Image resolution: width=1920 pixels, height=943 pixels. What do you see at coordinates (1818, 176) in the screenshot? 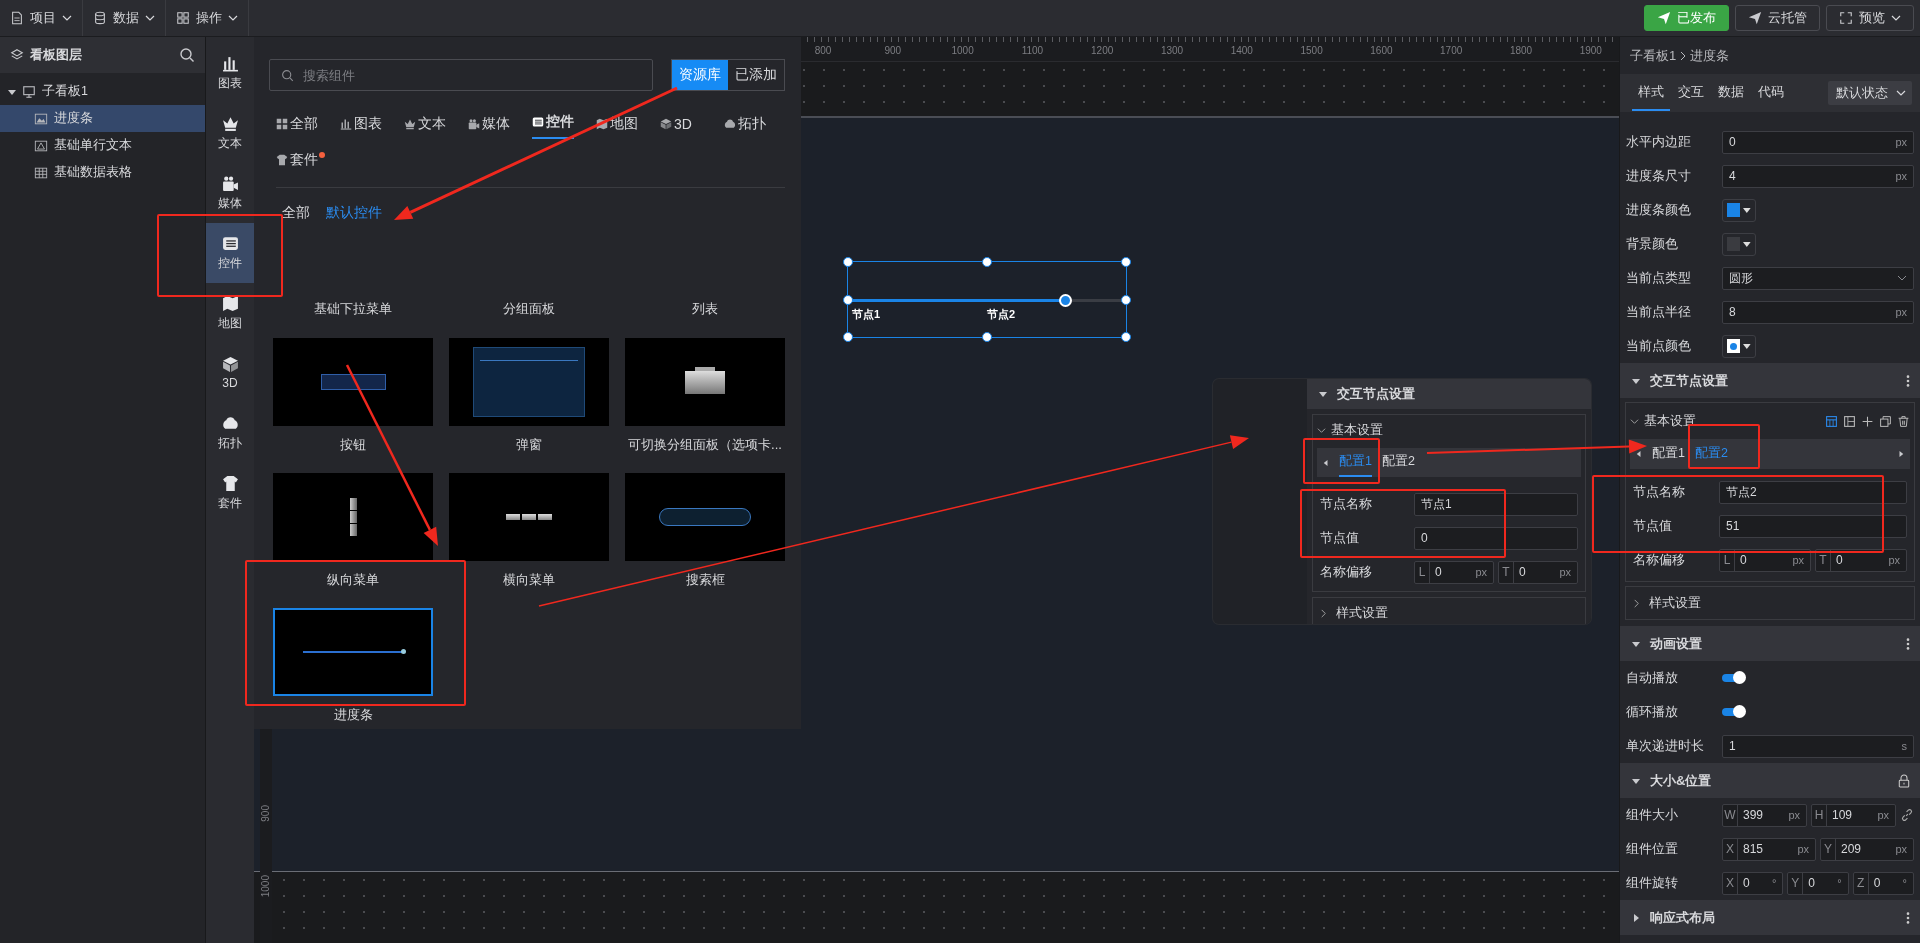
I see `input-field: 4 px` at bounding box center [1818, 176].